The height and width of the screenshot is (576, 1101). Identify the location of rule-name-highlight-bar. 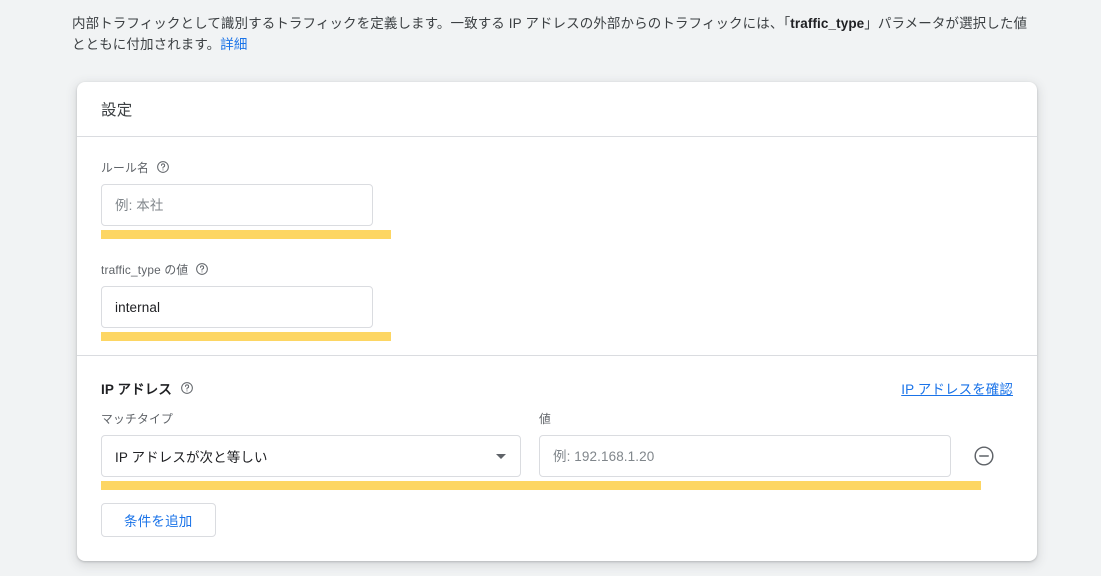
(246, 234).